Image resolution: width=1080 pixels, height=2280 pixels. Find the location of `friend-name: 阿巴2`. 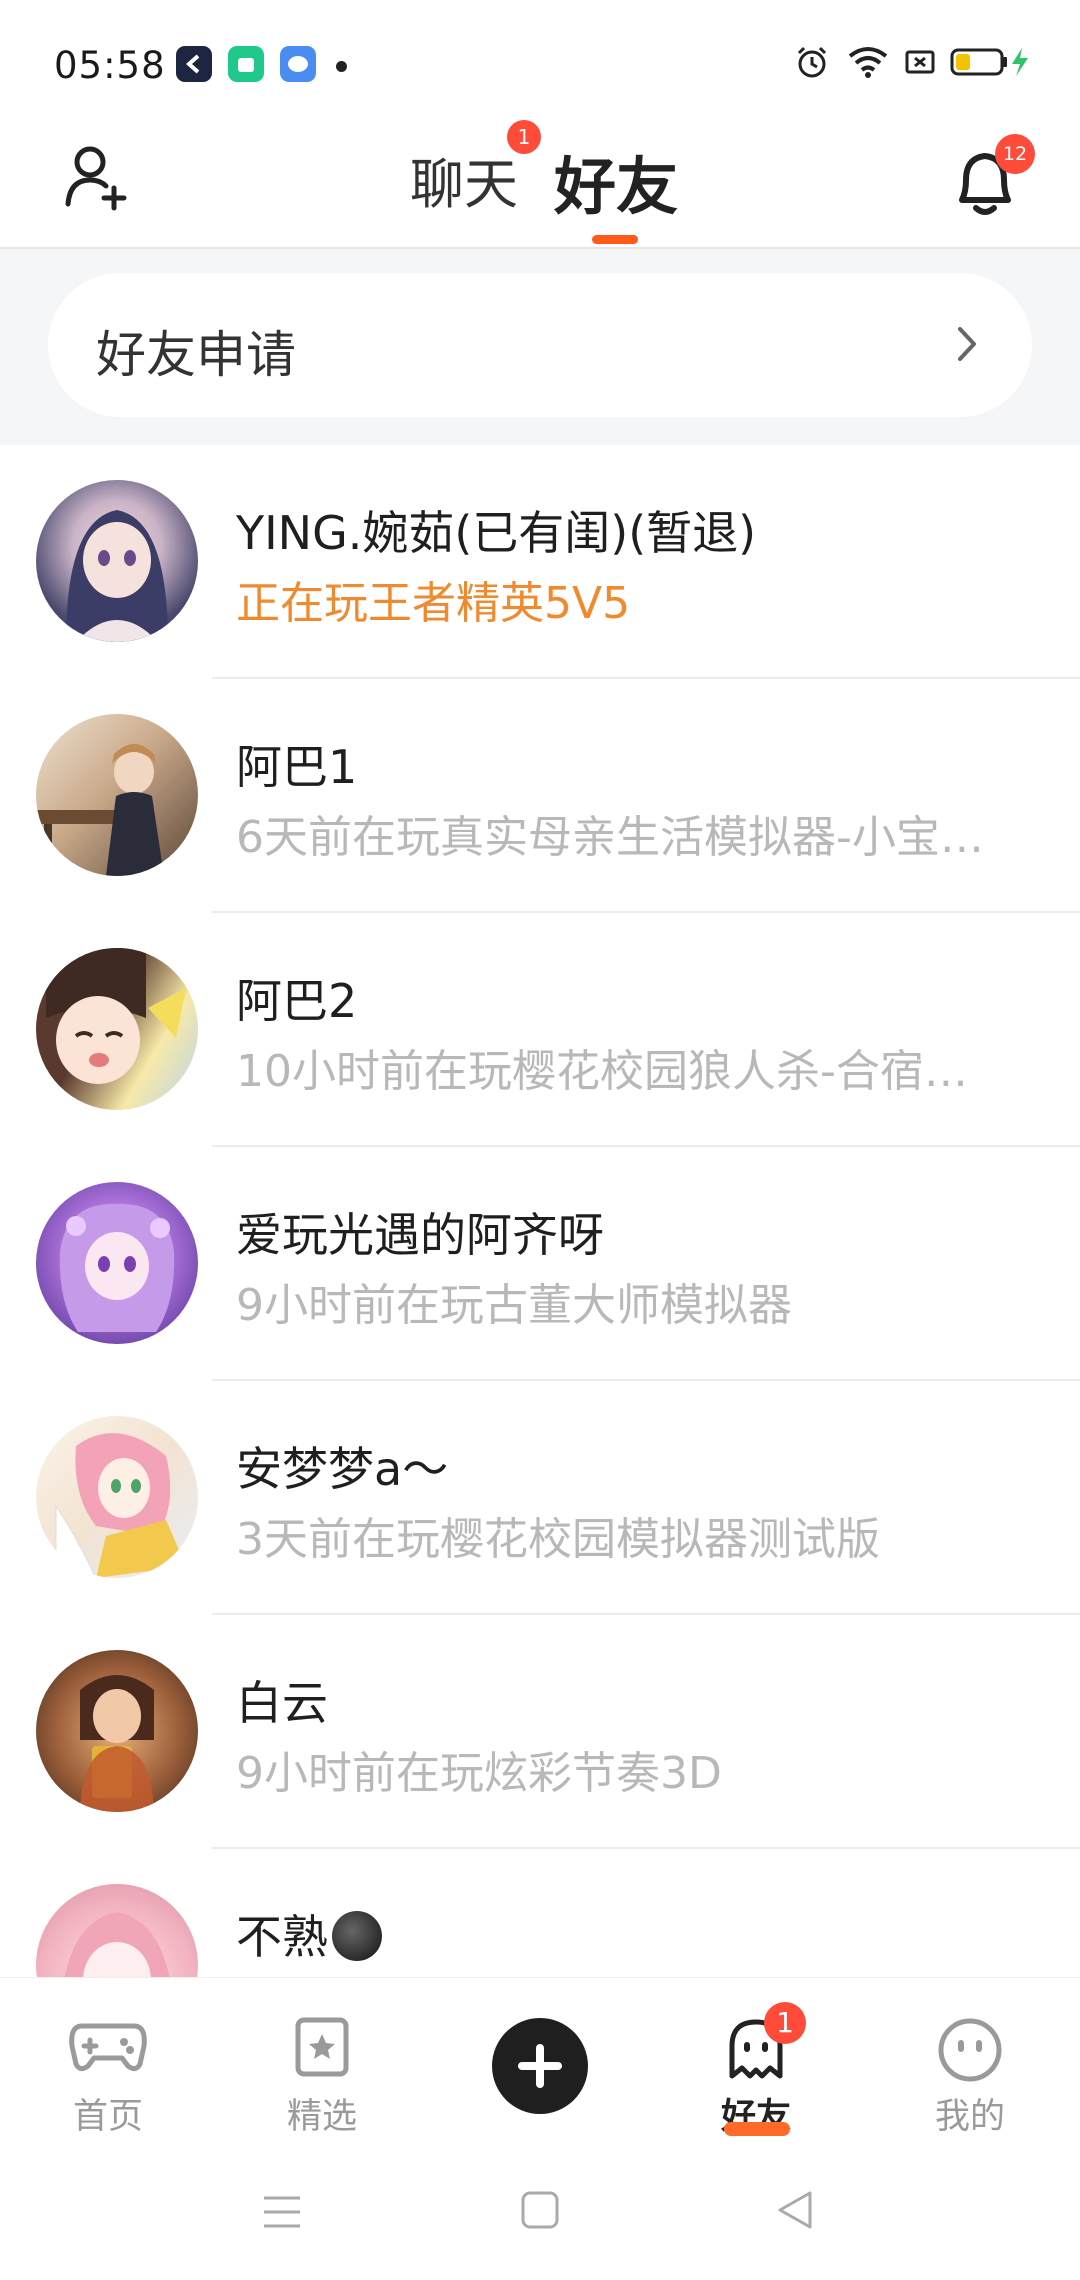

friend-name: 阿巴2 is located at coordinates (297, 1001).